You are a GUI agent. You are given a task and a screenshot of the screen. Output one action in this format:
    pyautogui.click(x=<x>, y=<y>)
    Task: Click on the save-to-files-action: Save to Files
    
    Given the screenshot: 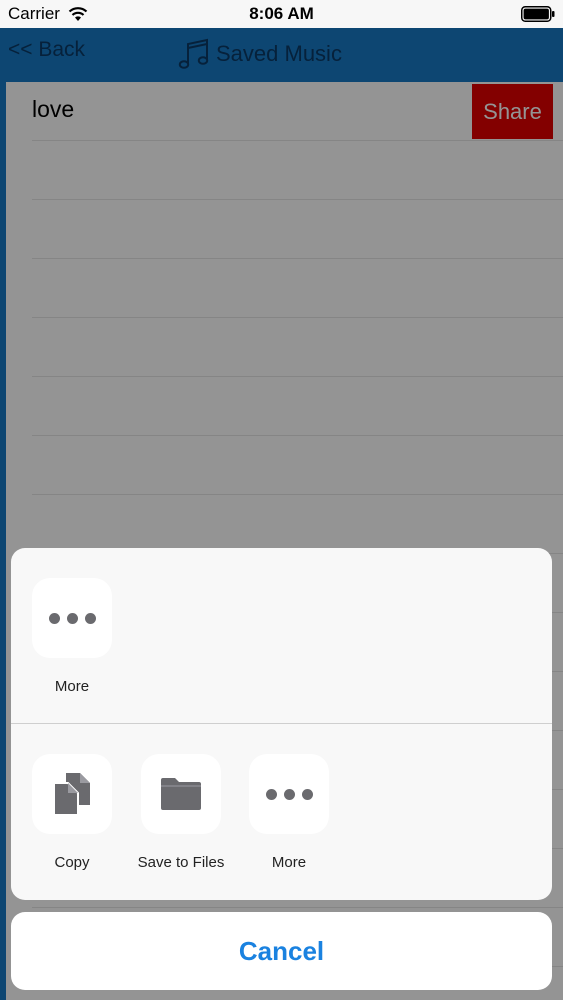 What is the action you would take?
    pyautogui.click(x=181, y=812)
    